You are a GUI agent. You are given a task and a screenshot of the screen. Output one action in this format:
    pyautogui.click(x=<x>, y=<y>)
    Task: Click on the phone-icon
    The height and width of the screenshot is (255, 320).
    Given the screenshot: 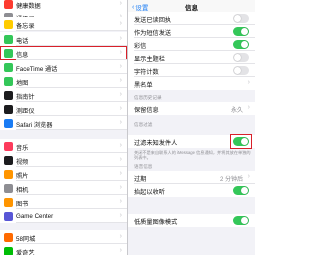 What is the action you would take?
    pyautogui.click(x=8, y=39)
    